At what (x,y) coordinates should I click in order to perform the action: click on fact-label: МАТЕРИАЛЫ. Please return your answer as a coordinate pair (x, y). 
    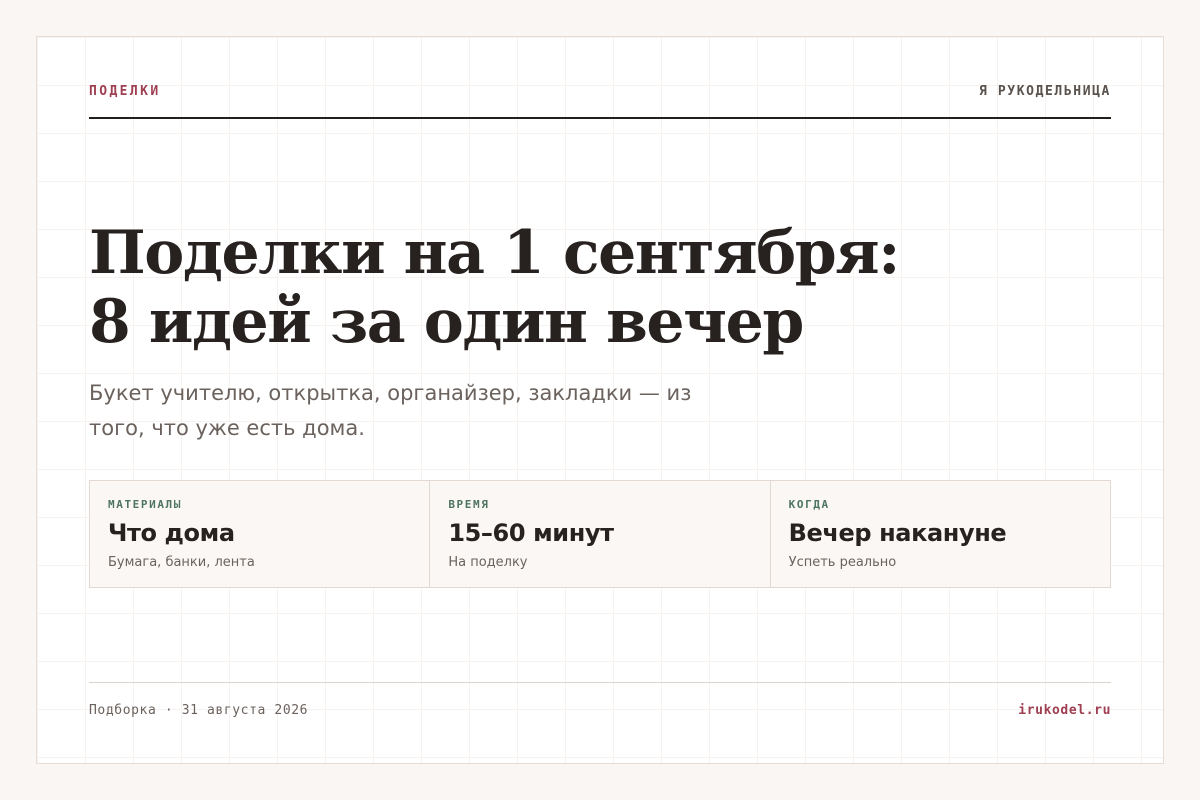
    Looking at the image, I should click on (145, 504).